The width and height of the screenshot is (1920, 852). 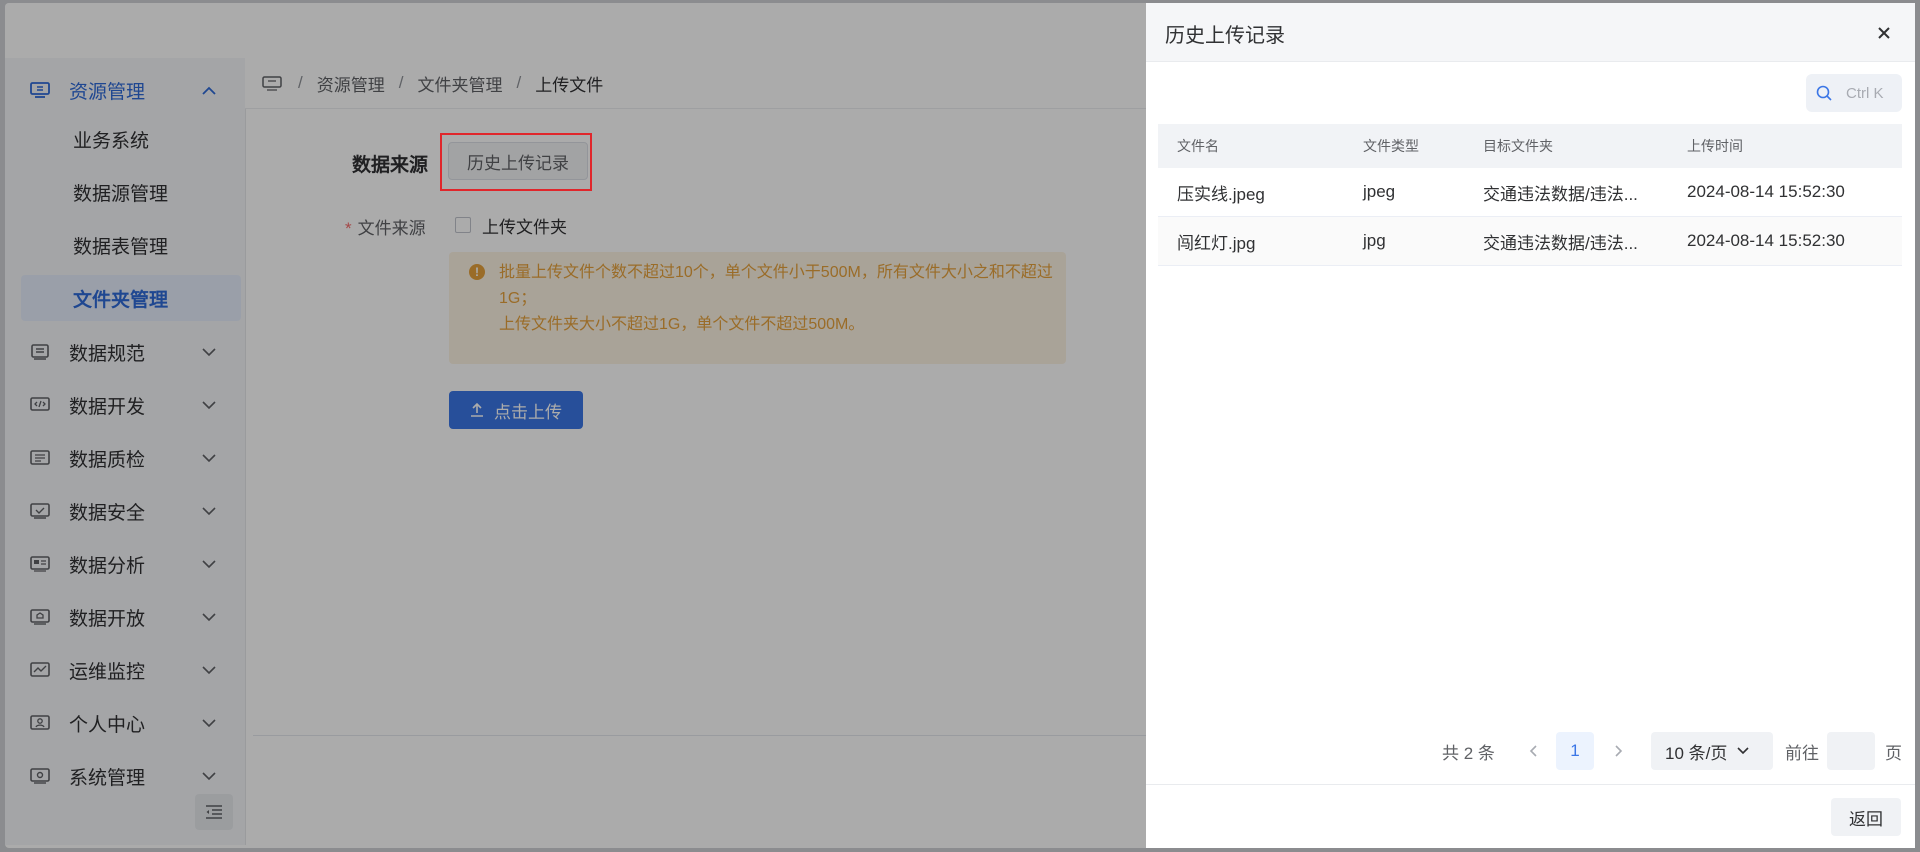 I want to click on chevron-left-icon, so click(x=1533, y=751).